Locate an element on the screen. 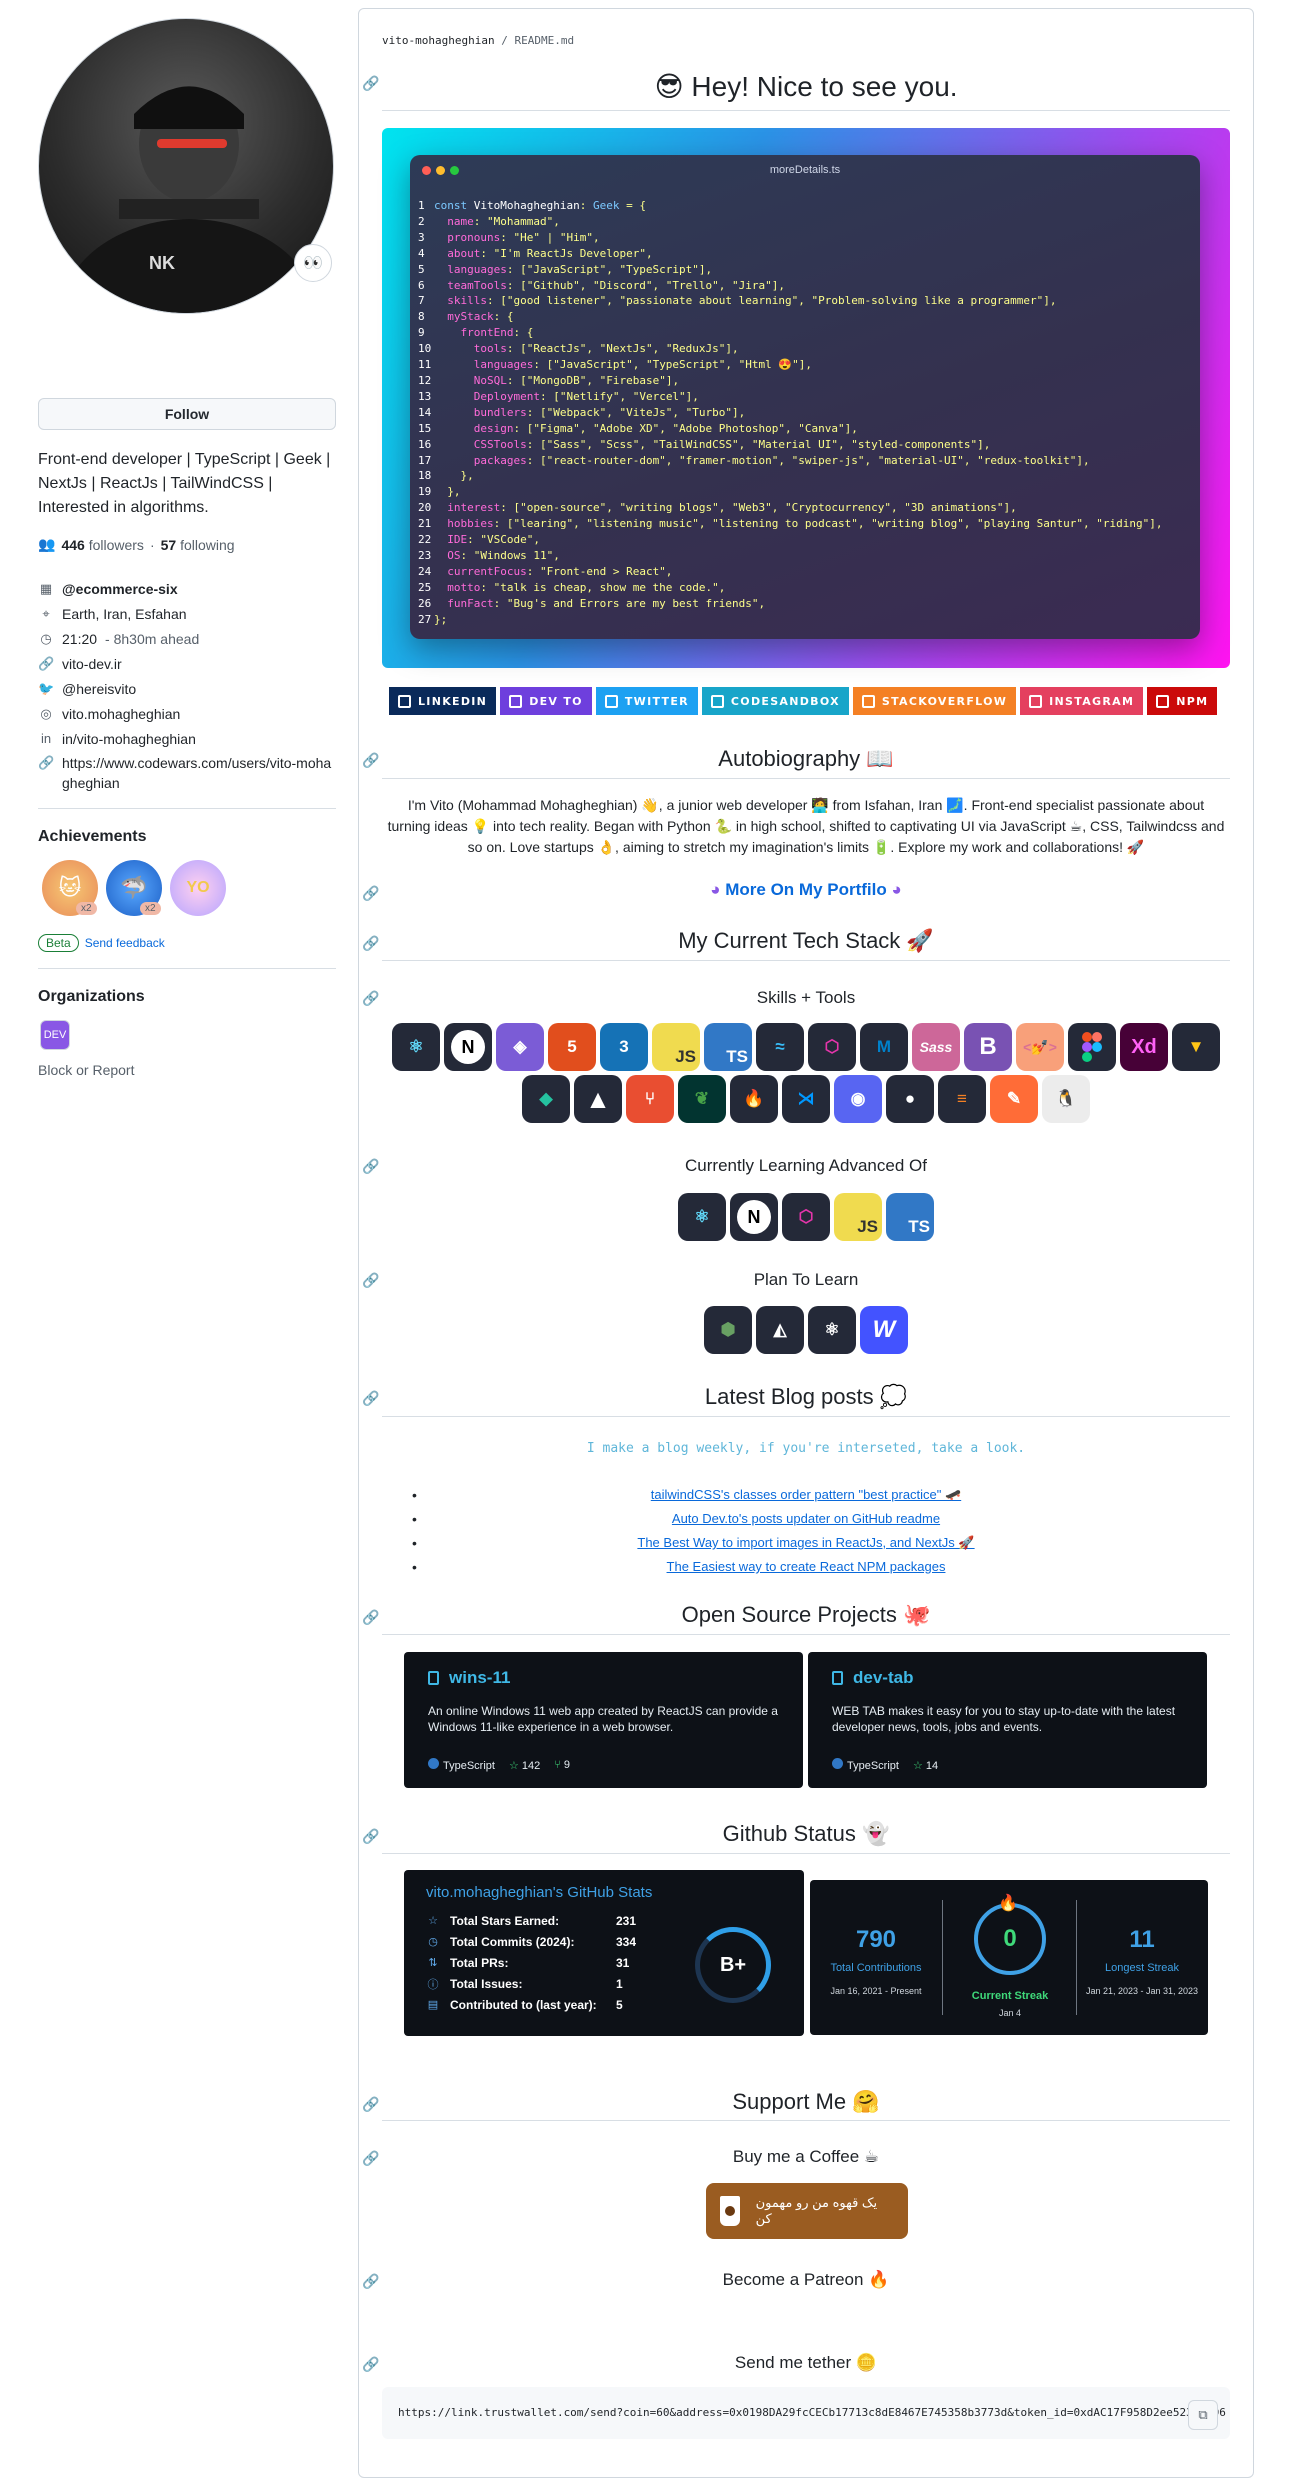  detail-website: 🔗 vito-dev.ir is located at coordinates (188, 663).